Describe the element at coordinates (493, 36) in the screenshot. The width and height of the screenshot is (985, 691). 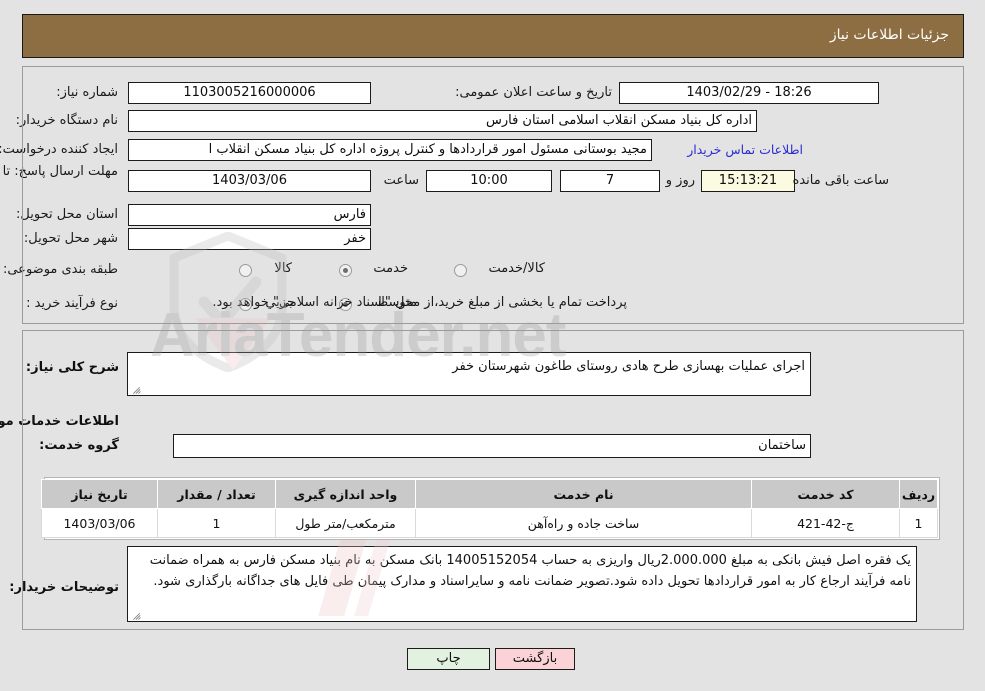
I see `page-header-bar: جزئیات اطلاعات نیاز` at that location.